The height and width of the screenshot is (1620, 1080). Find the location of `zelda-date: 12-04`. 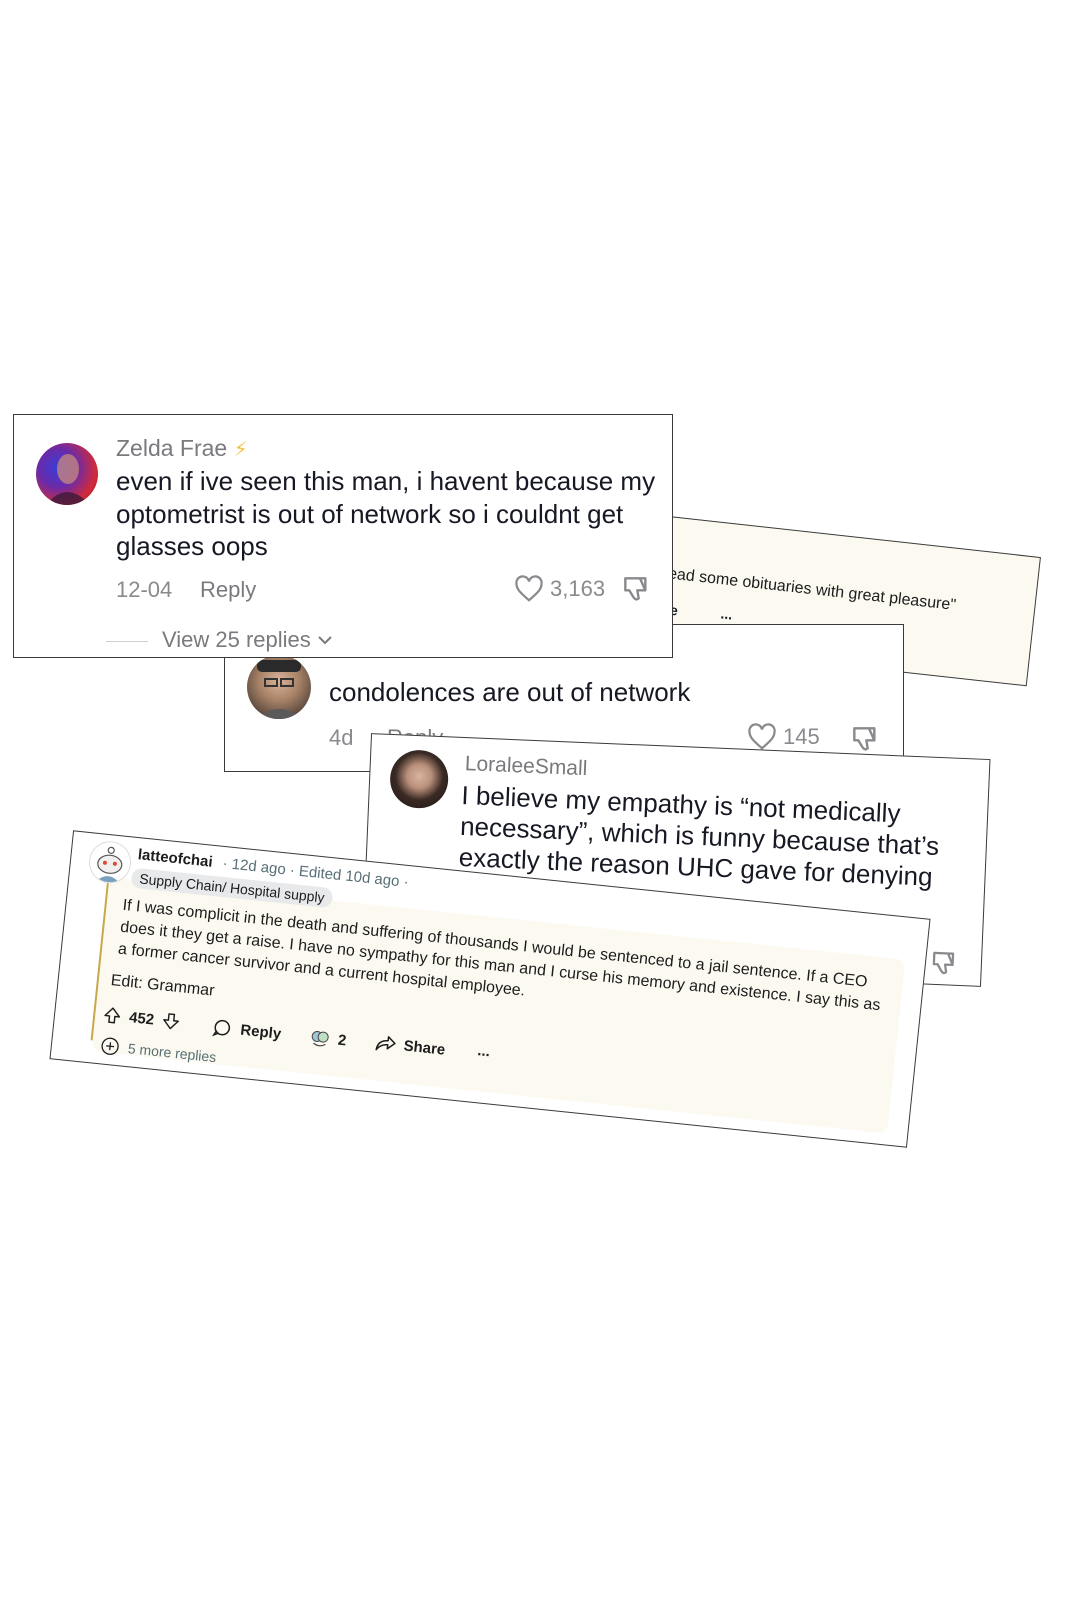

zelda-date: 12-04 is located at coordinates (144, 589).